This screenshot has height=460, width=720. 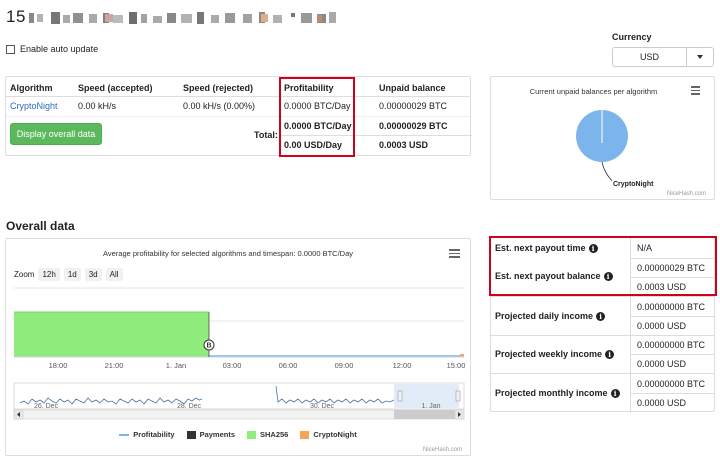 I want to click on column-header-algorithm: Algorithm, so click(x=31, y=88).